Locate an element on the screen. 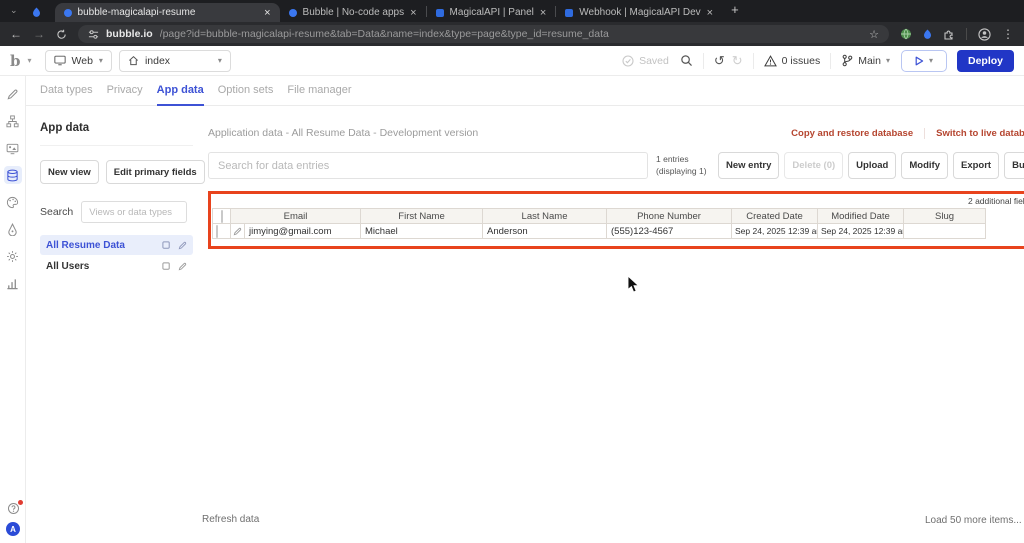 The height and width of the screenshot is (543, 1024). profile-icon is located at coordinates (984, 34).